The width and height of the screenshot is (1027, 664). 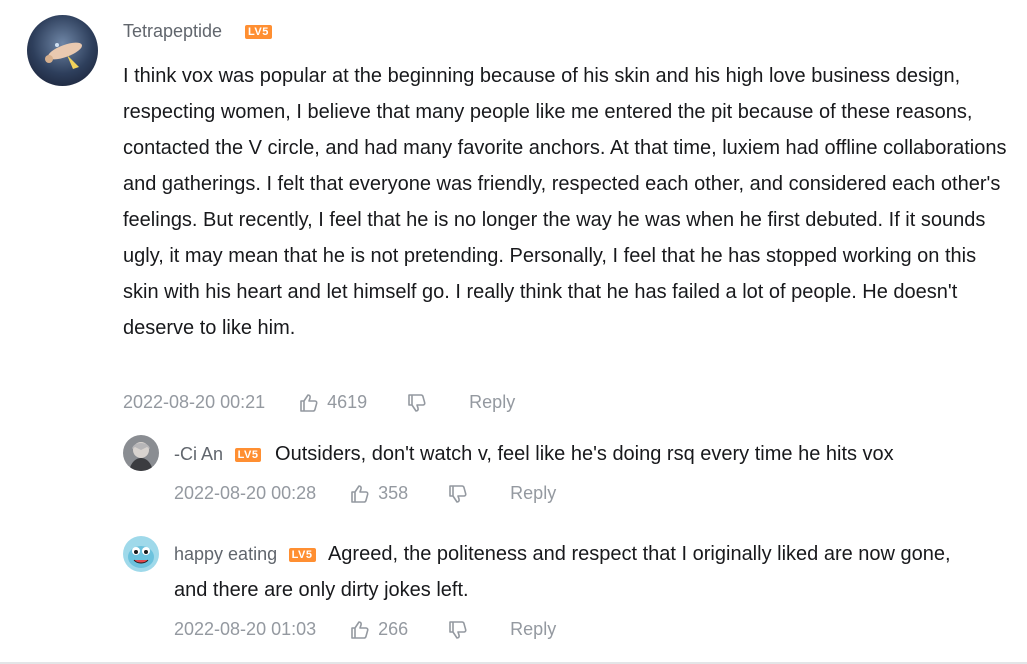 I want to click on dislike-button, so click(x=417, y=403).